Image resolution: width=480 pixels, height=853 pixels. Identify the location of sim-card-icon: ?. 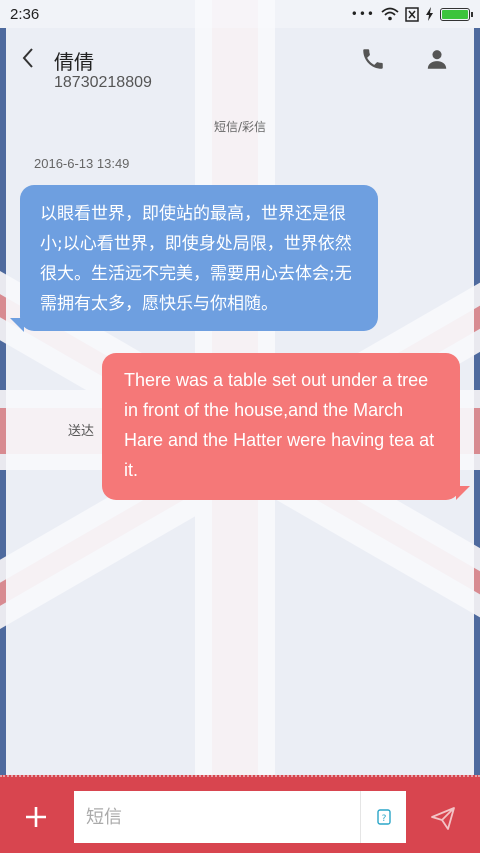
(383, 817).